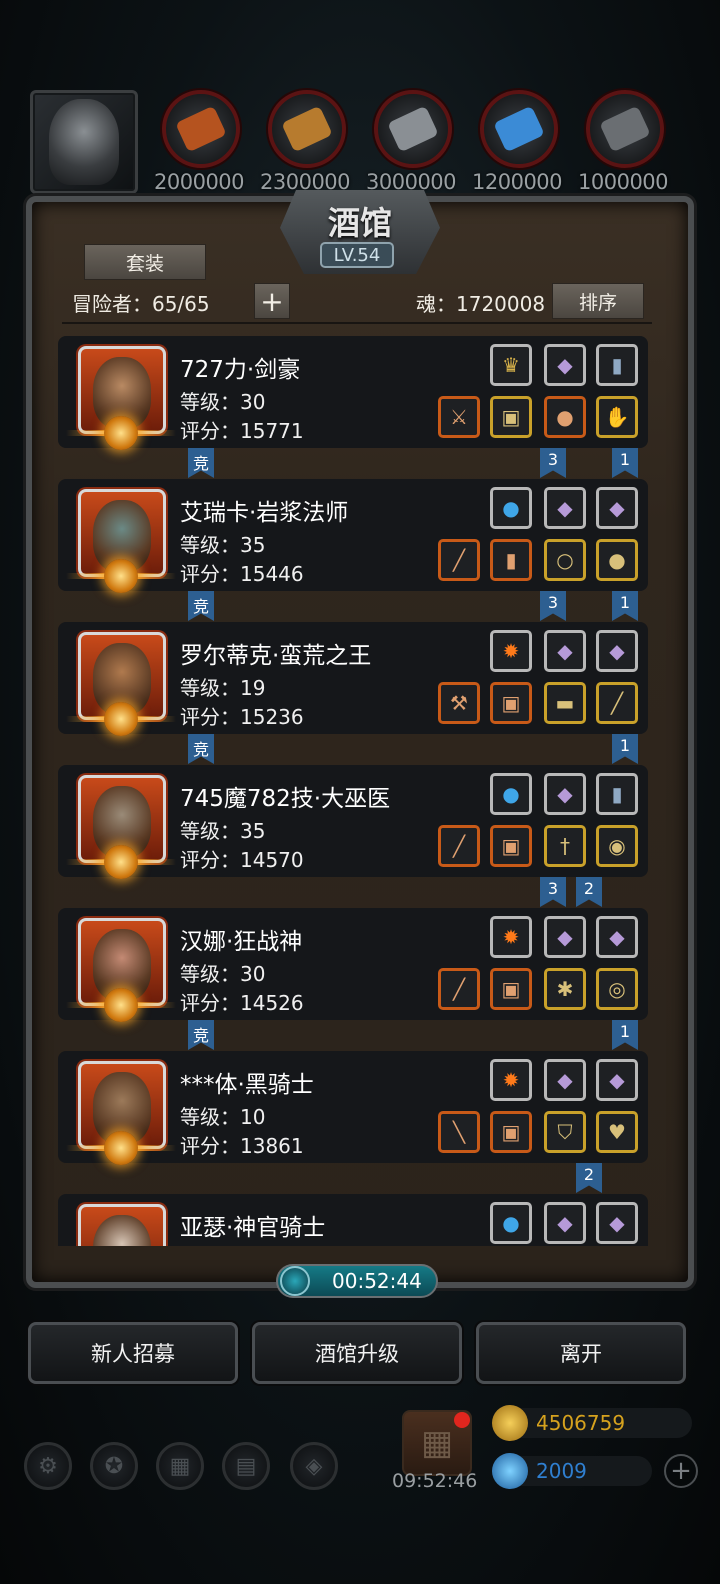  Describe the element at coordinates (241, 942) in the screenshot. I see `hero-name: 汉娜·狂战神` at that location.